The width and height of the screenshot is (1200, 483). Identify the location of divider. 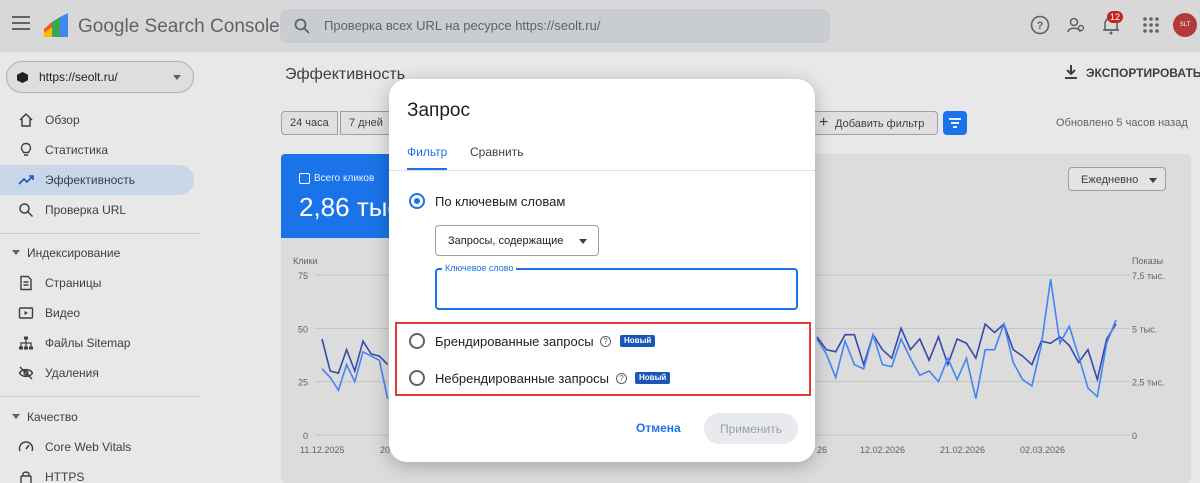
(602, 170).